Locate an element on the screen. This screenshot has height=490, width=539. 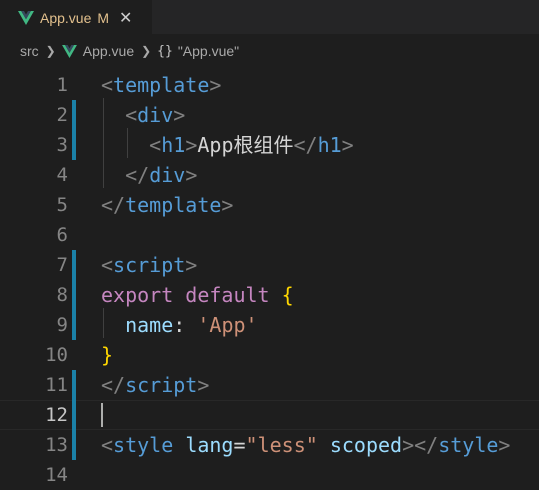
code-line: 3 <h1>App根组件</h1> is located at coordinates (269, 145).